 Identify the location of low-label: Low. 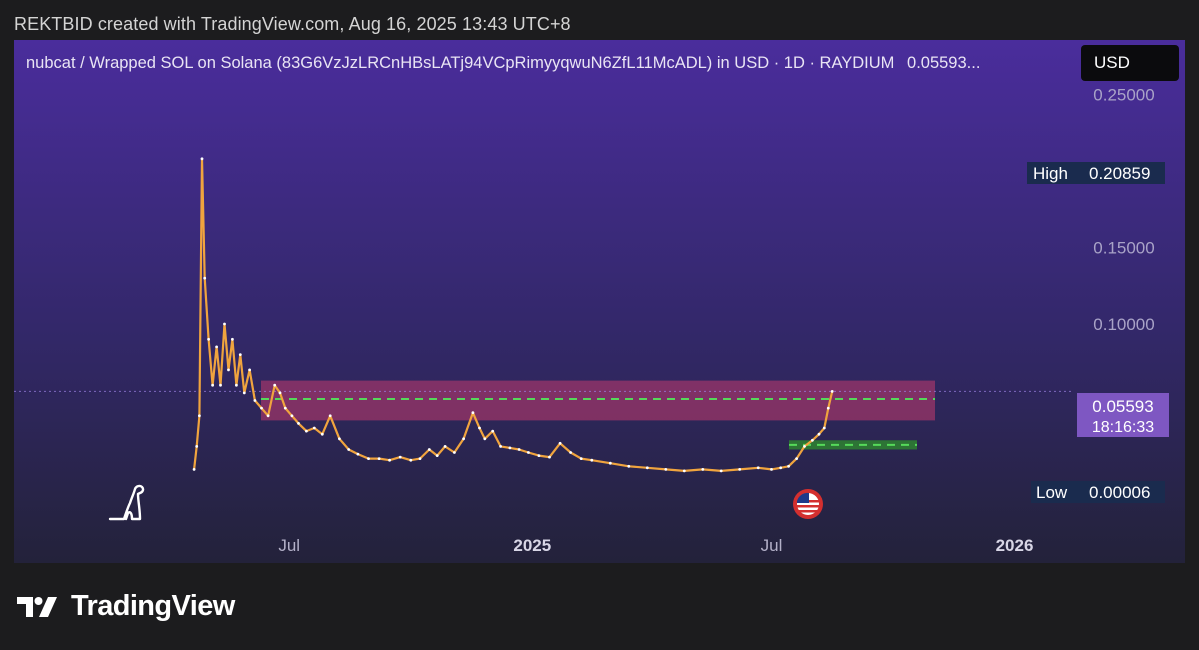
(1052, 492).